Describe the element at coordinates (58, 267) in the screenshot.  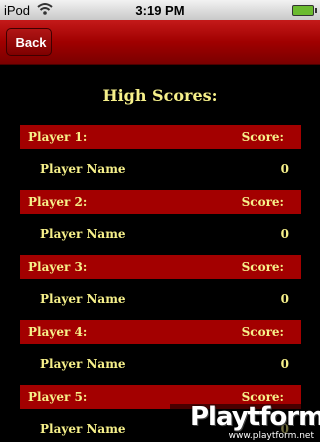
I see `player-rank-label: Player 3:` at that location.